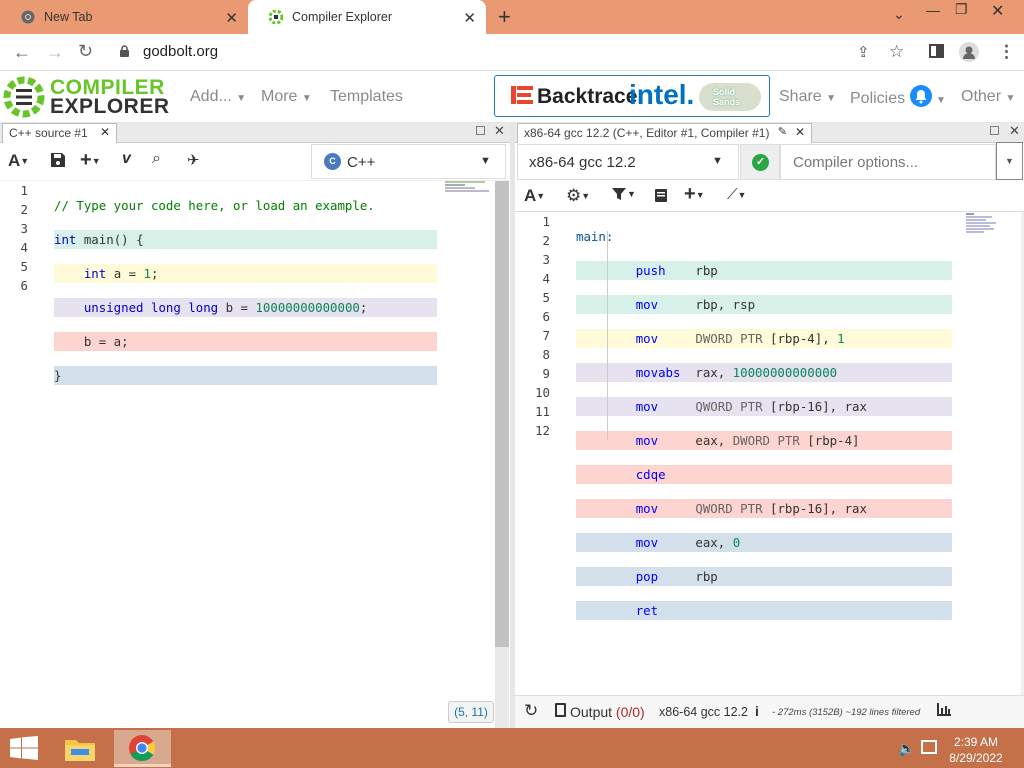 The height and width of the screenshot is (768, 1024). I want to click on share-menu-label: Share, so click(800, 96).